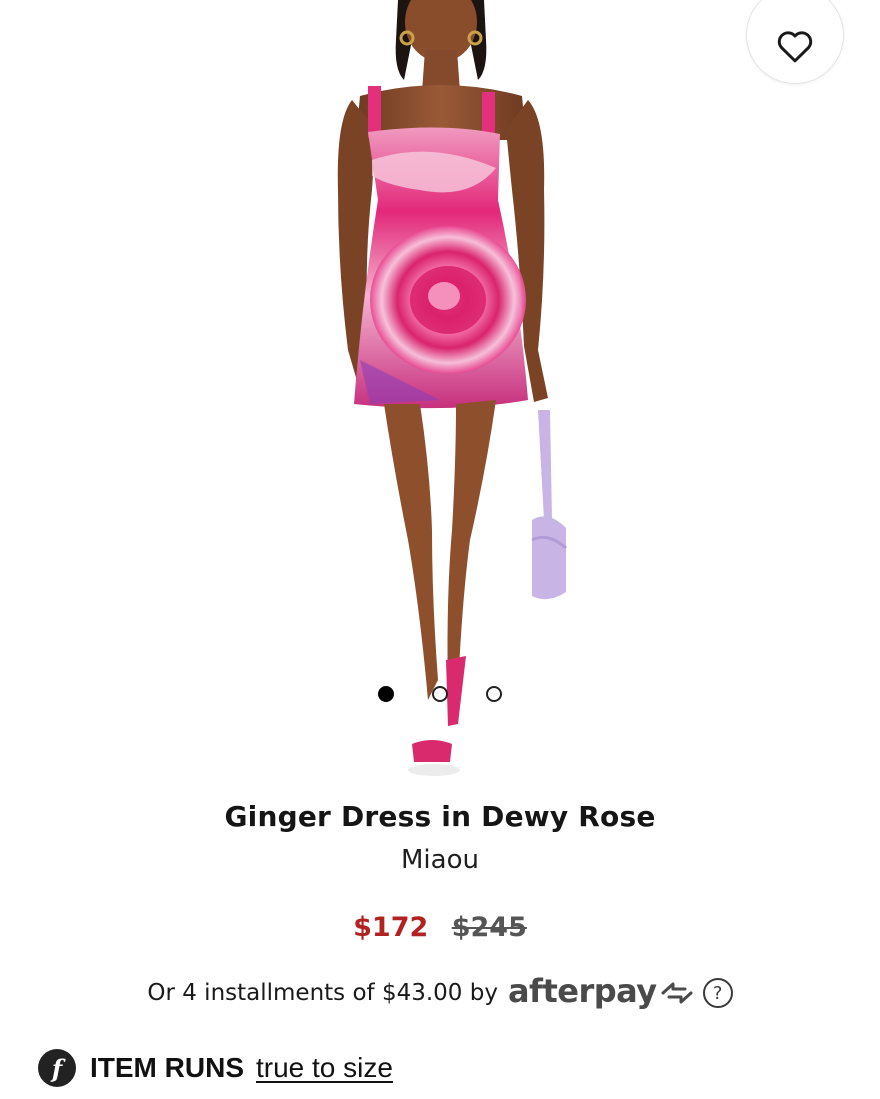  What do you see at coordinates (677, 993) in the screenshot?
I see `afterpay-arrows-icon` at bounding box center [677, 993].